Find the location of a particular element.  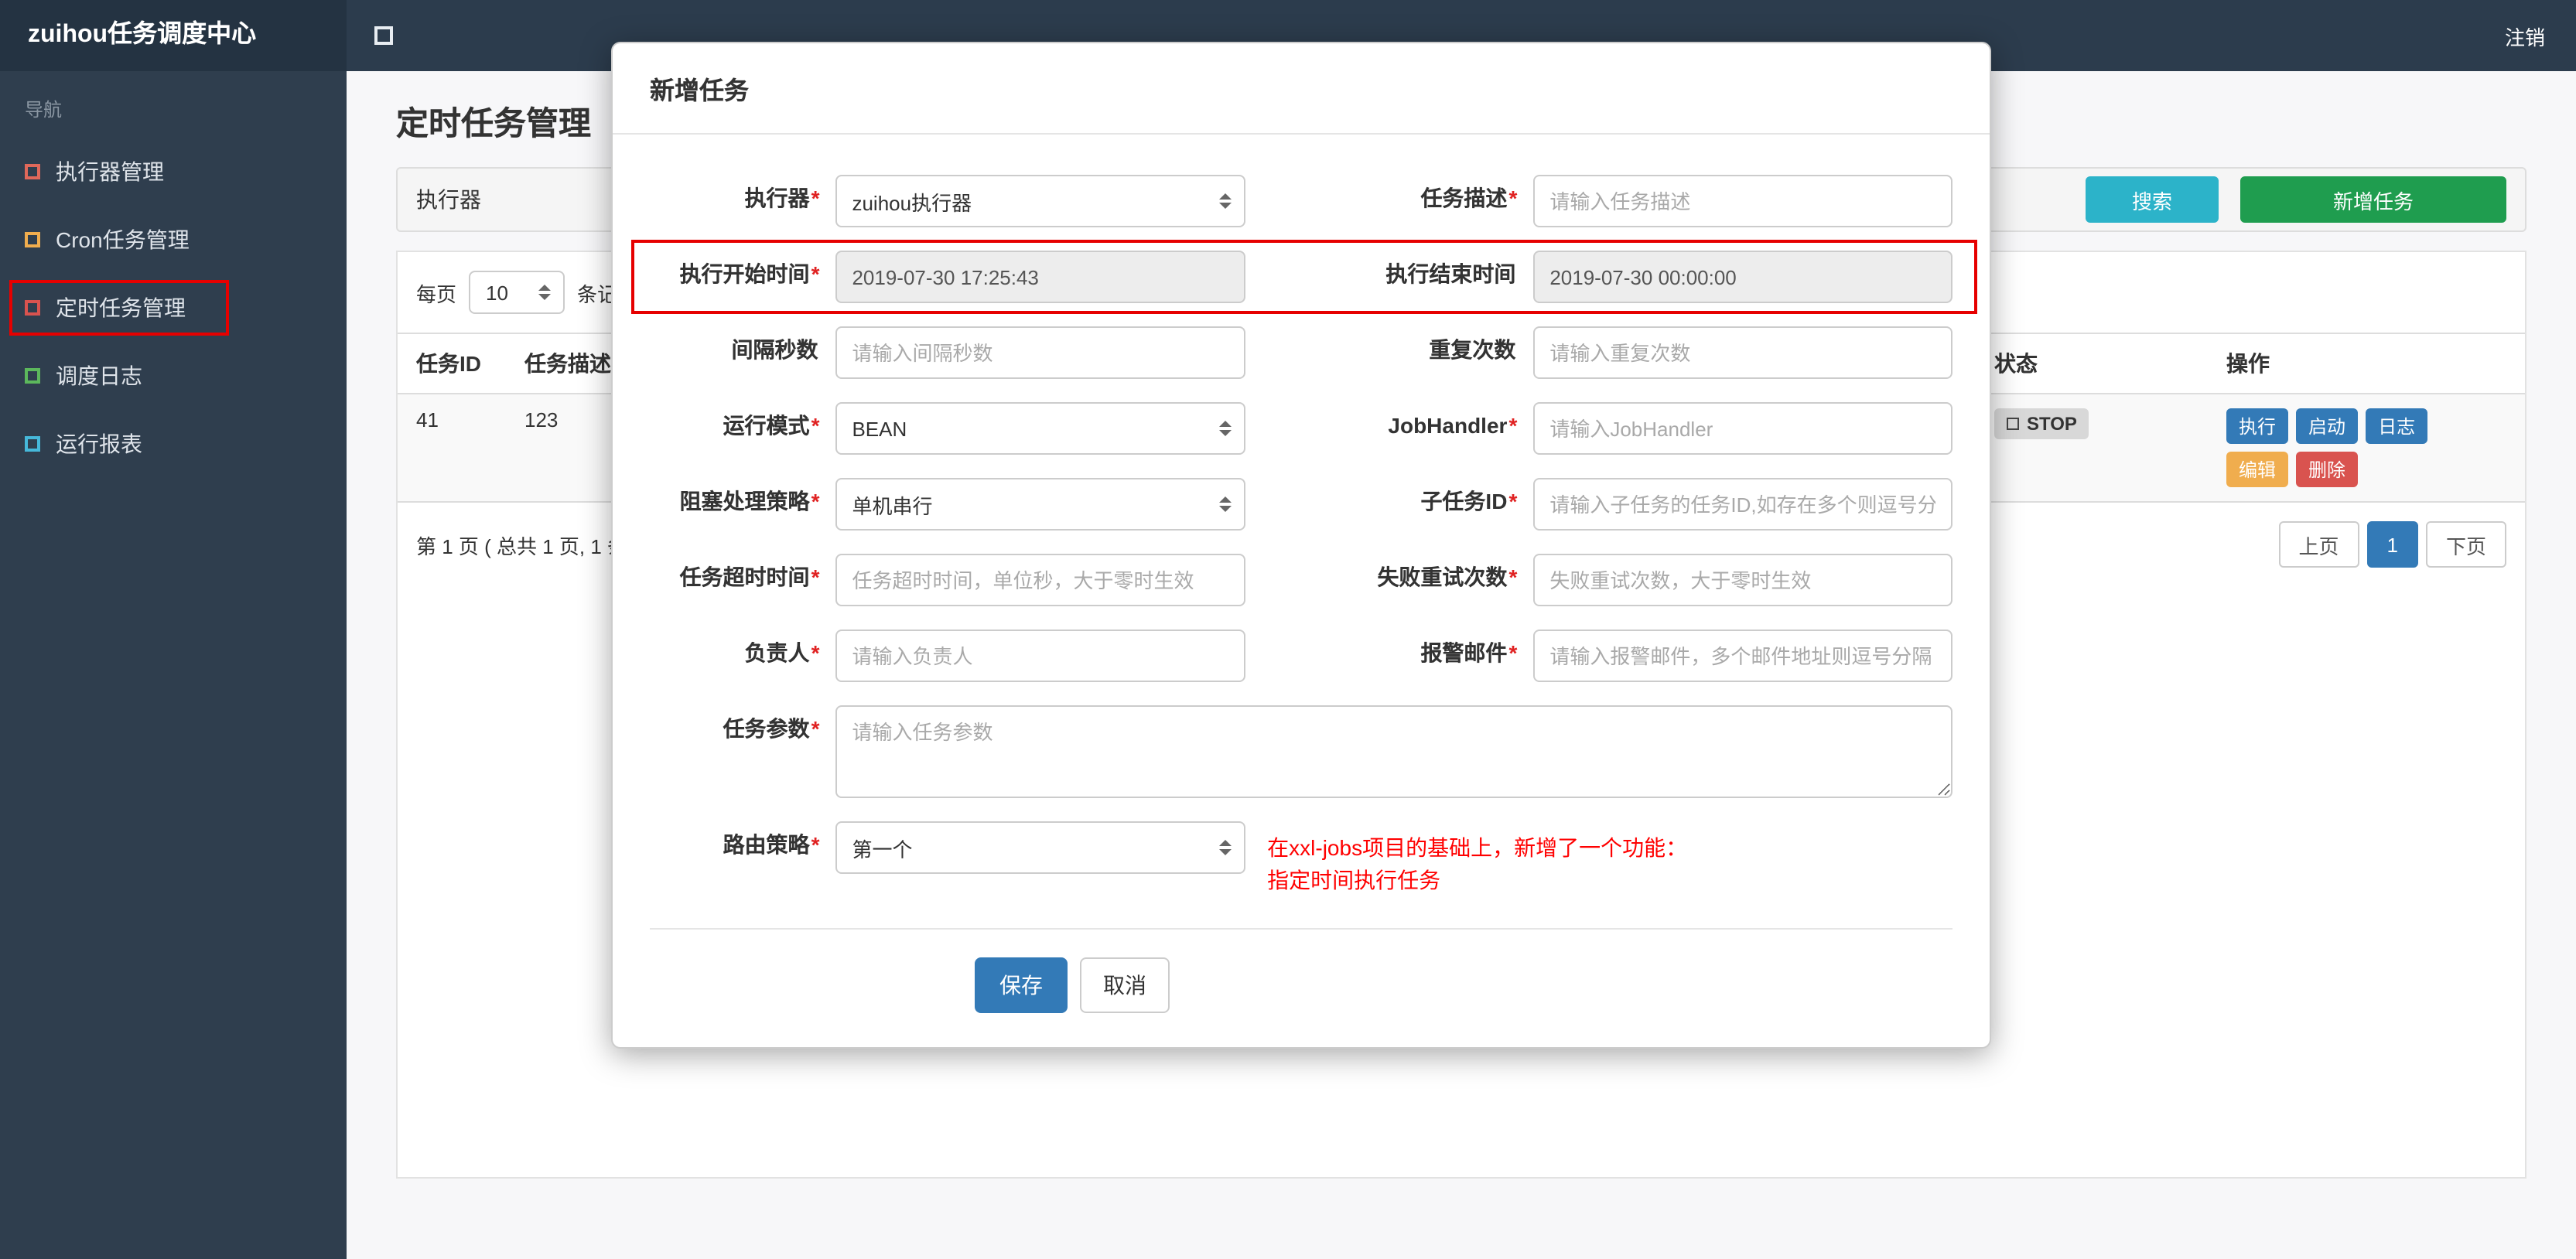

toolbar-actions: 搜索 新增任务 is located at coordinates (2295, 199).